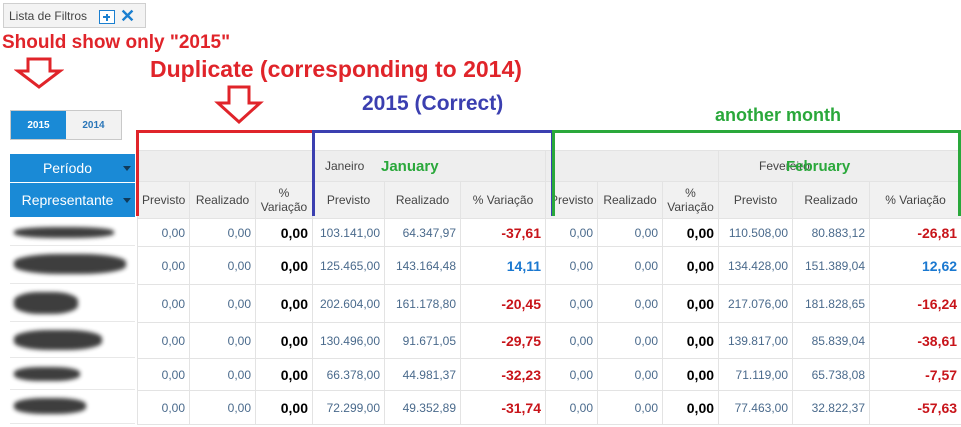  I want to click on cell-fevereiro-realizado: 85.839,04, so click(831, 340).